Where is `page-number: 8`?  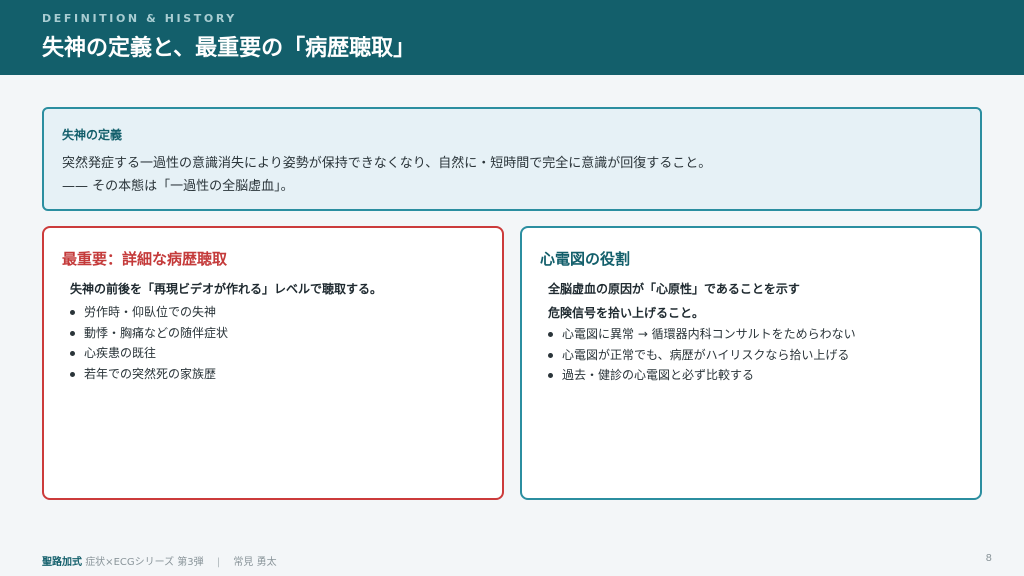 page-number: 8 is located at coordinates (988, 558).